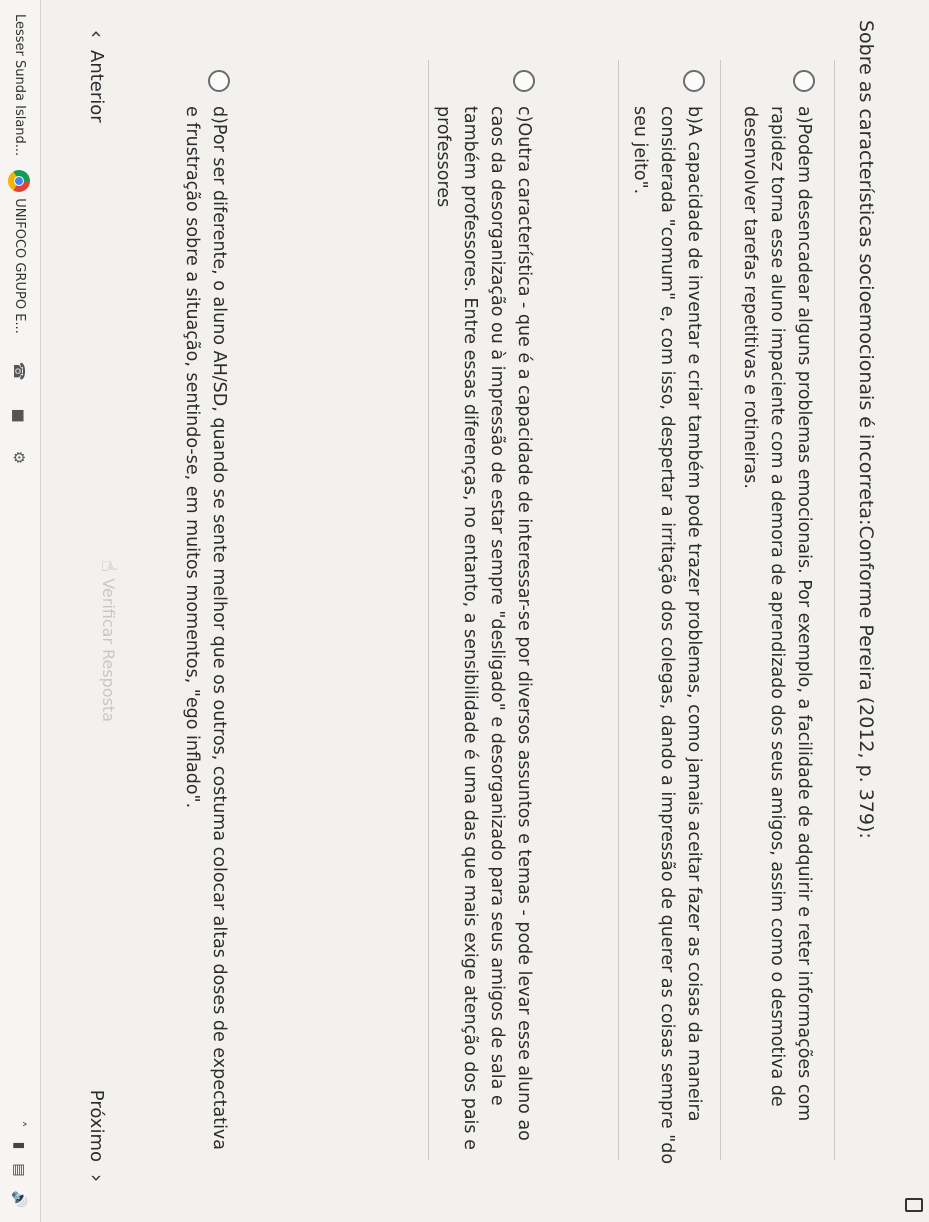 This screenshot has height=1222, width=929. I want to click on radio-option-d, so click(219, 81).